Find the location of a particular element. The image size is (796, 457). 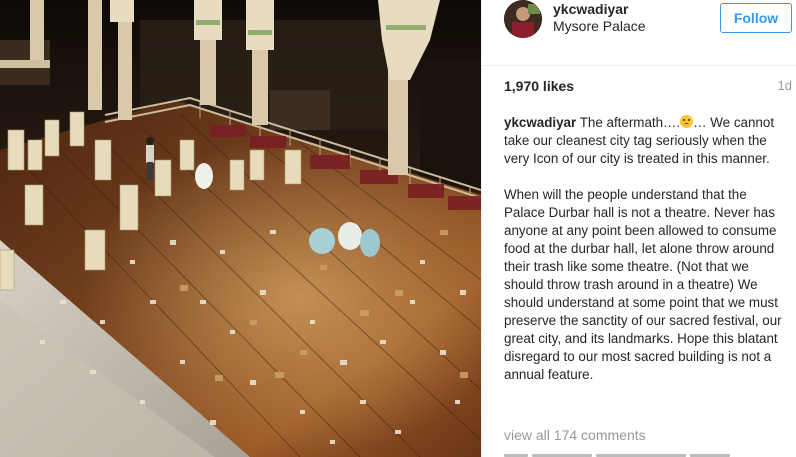

likes-row: 1,970 likes 1d is located at coordinates (648, 87).